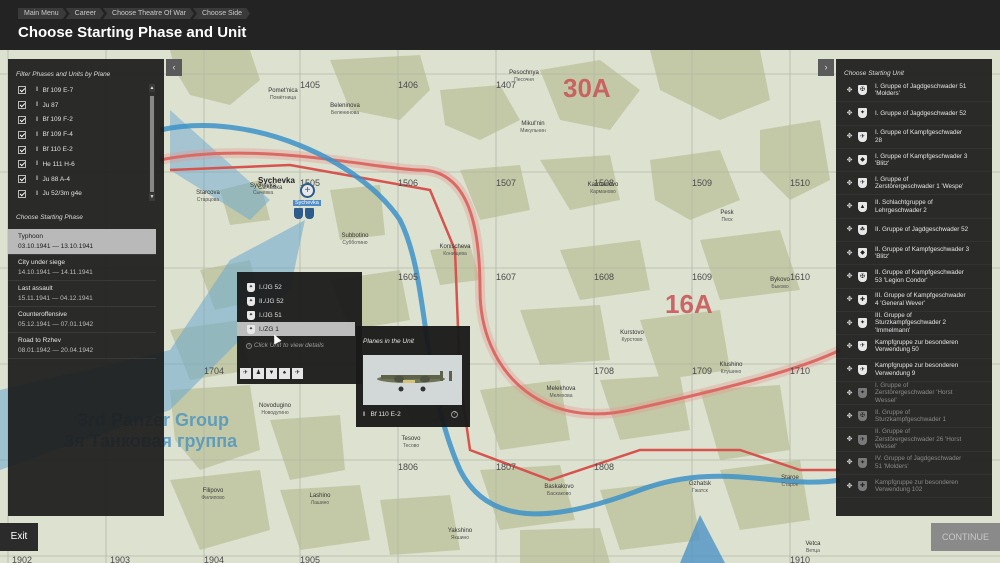 Image resolution: width=1000 pixels, height=563 pixels. What do you see at coordinates (86, 149) in the screenshot?
I see `plane-filter-item: ‖ Bf 110 E-2` at bounding box center [86, 149].